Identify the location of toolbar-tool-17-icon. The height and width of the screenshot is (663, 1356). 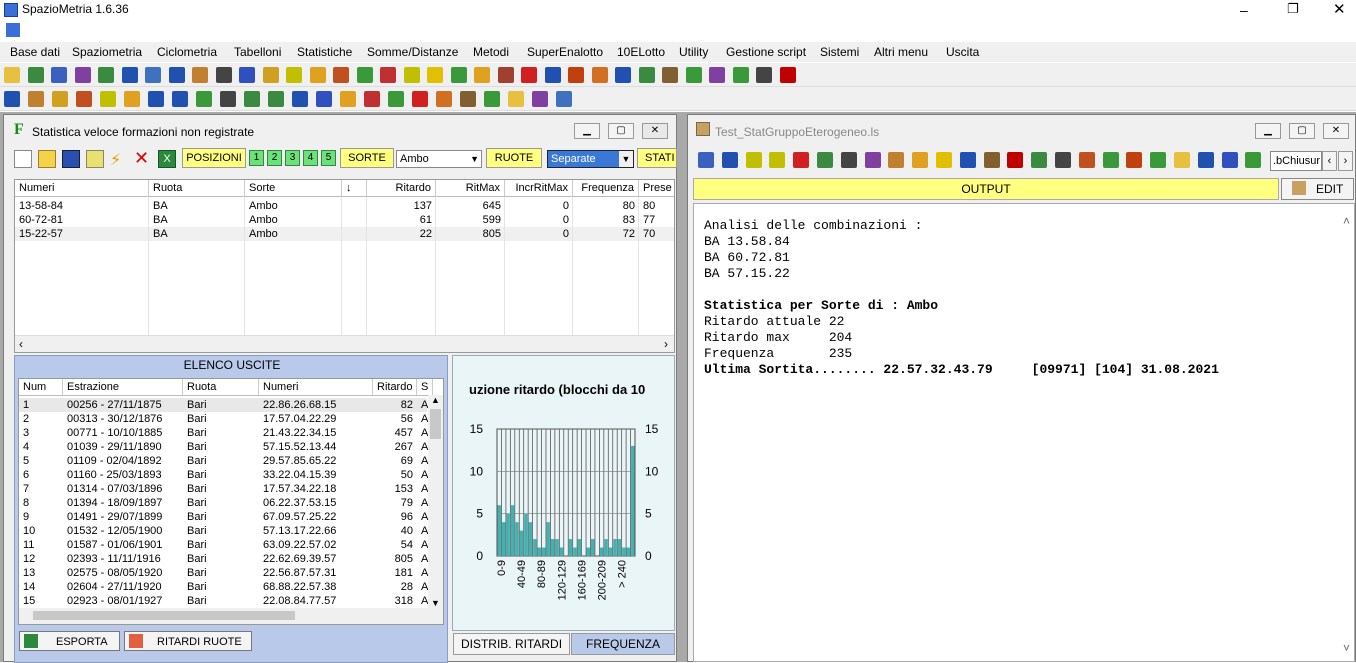
(388, 75).